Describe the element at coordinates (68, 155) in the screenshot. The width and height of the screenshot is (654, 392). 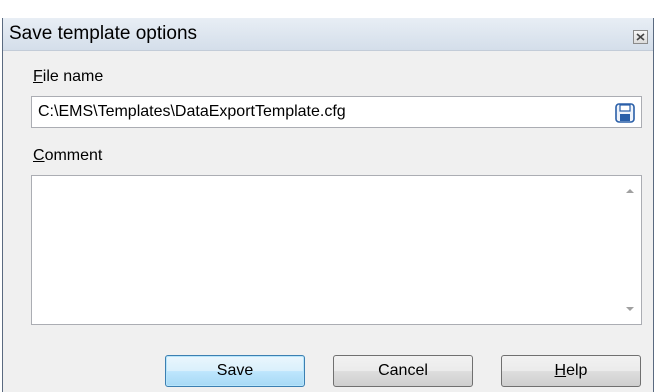
I see `comment-label: Comment` at that location.